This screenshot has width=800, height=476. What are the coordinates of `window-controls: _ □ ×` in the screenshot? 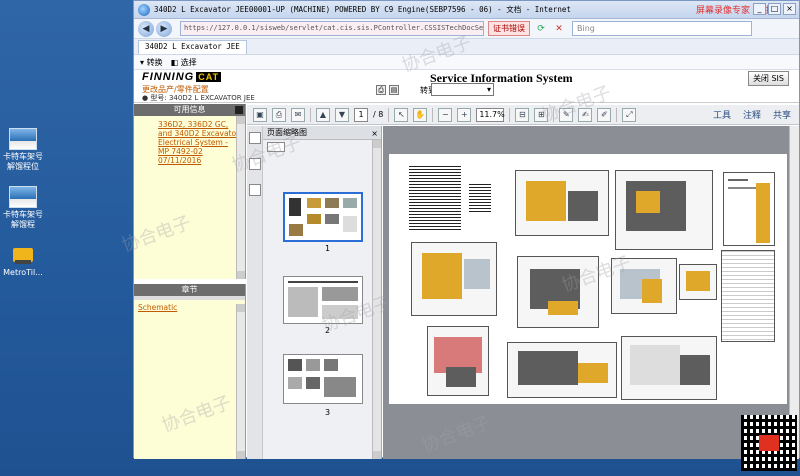 It's located at (774, 9).